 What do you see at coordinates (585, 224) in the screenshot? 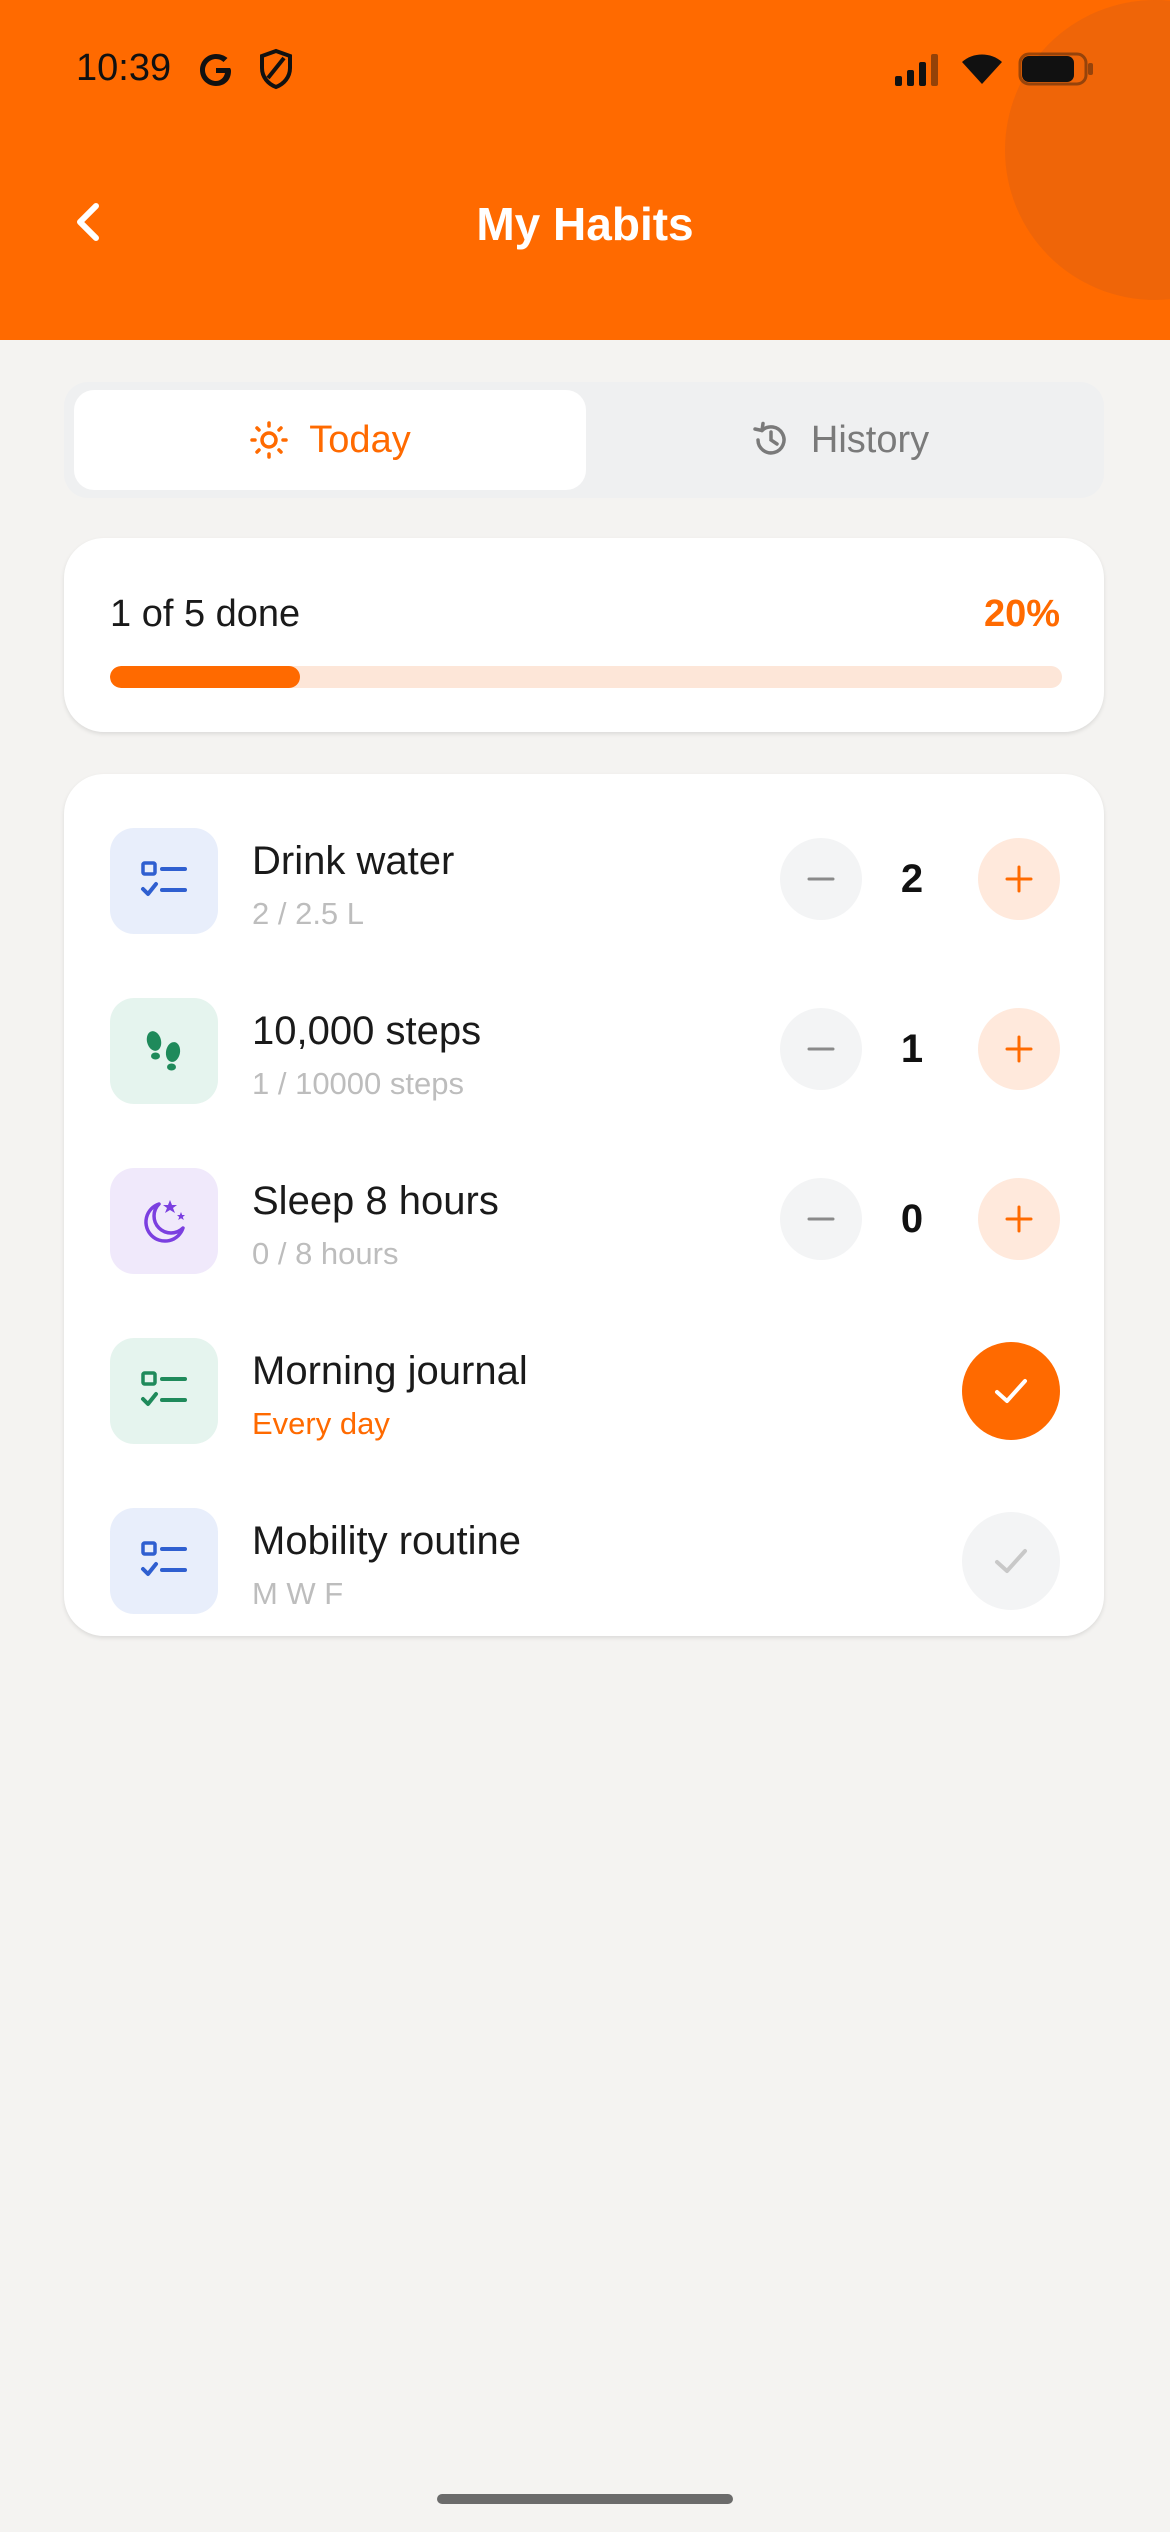
I see `page-title: My Habits` at bounding box center [585, 224].